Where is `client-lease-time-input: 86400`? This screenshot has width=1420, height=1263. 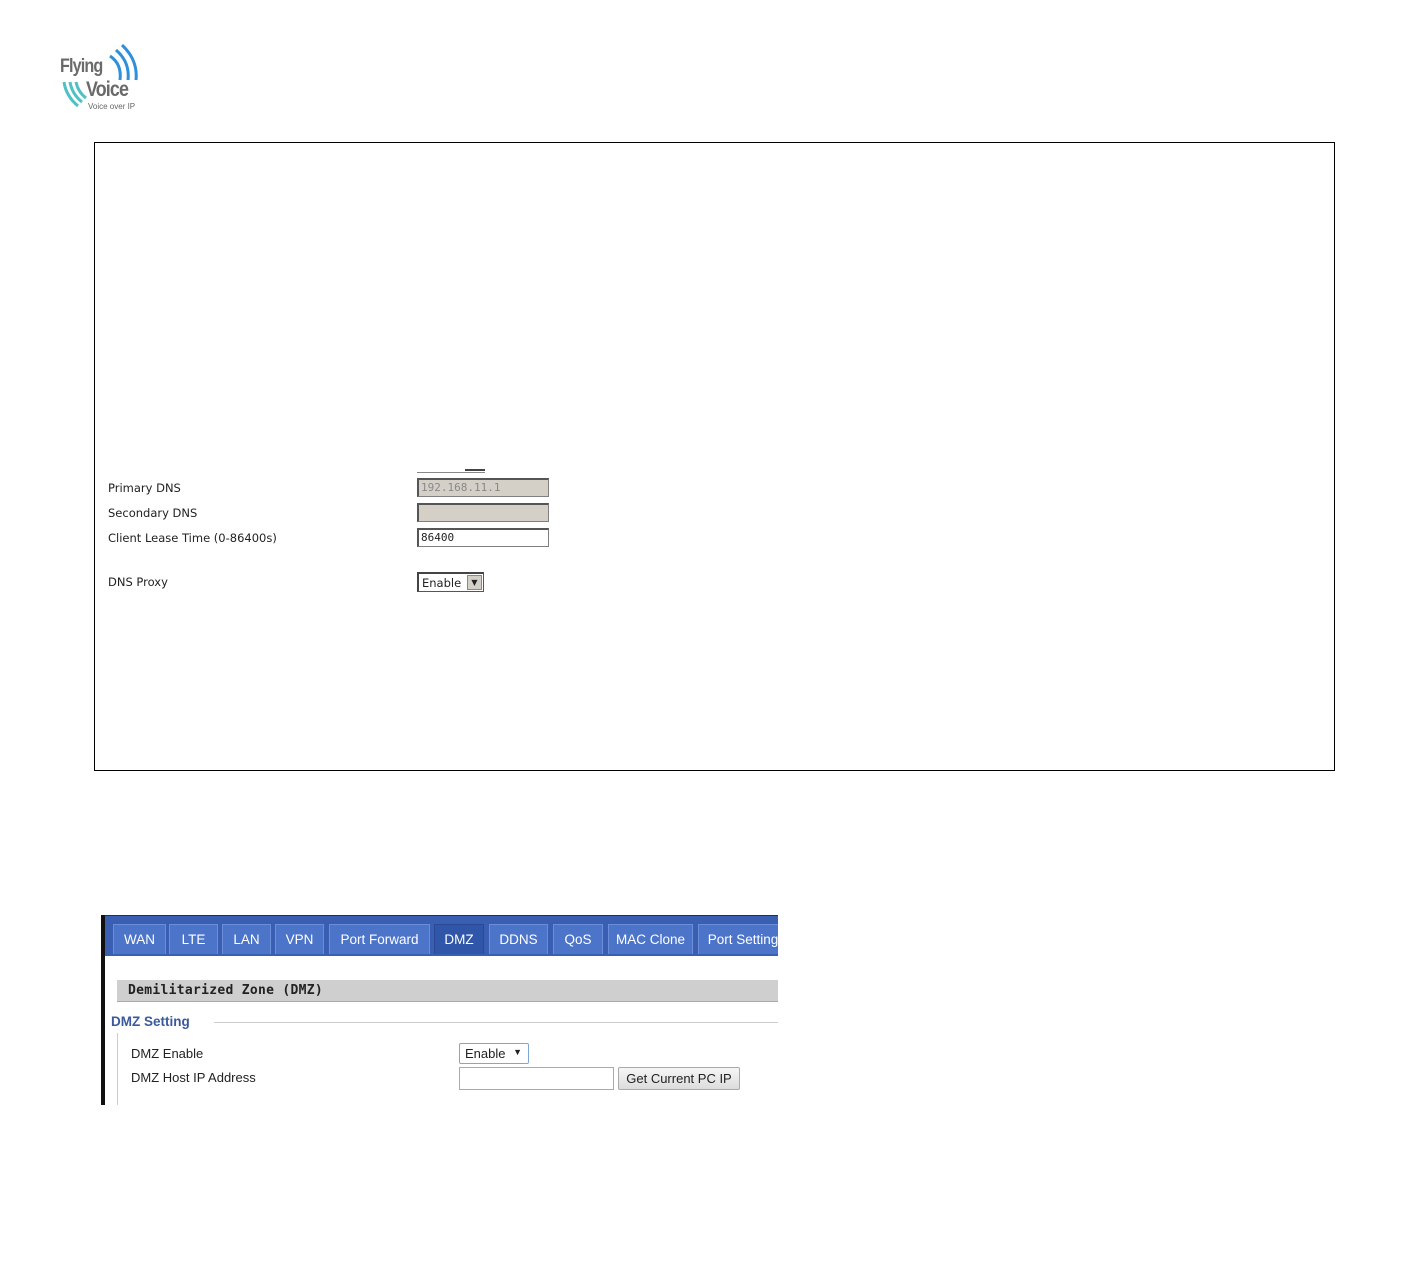
client-lease-time-input: 86400 is located at coordinates (483, 537).